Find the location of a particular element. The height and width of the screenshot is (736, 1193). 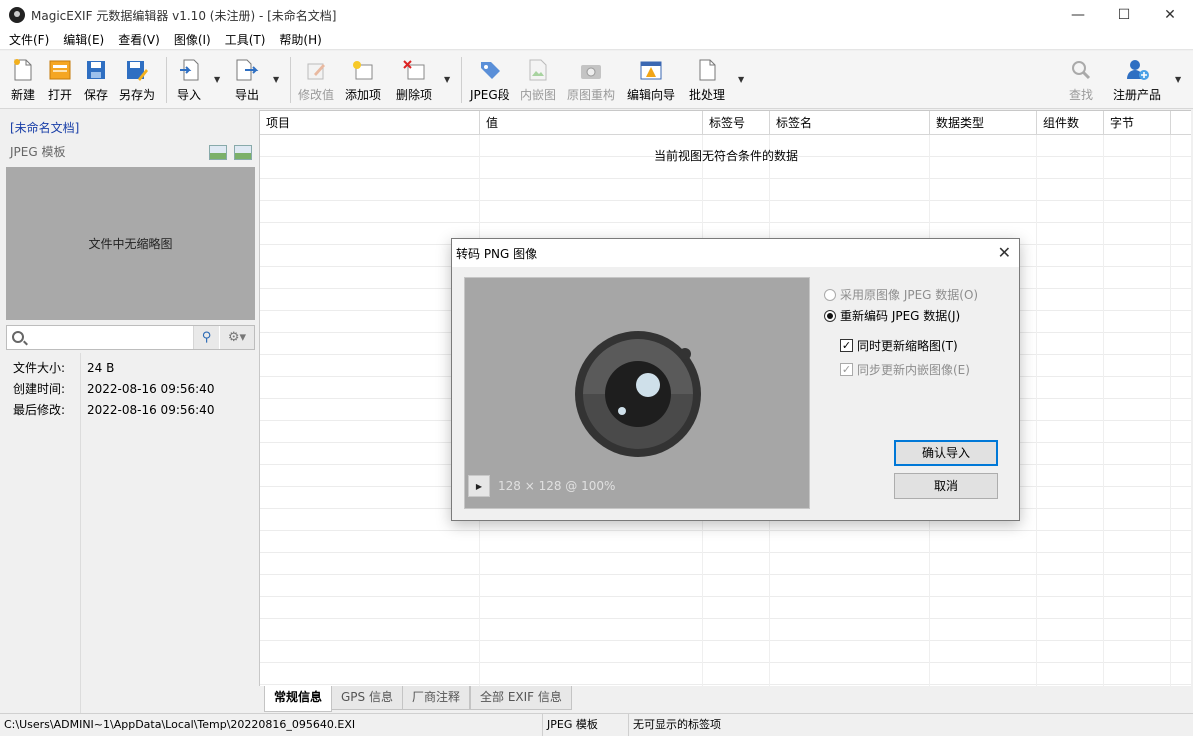

menu-help: 帮助(H) is located at coordinates (300, 39).